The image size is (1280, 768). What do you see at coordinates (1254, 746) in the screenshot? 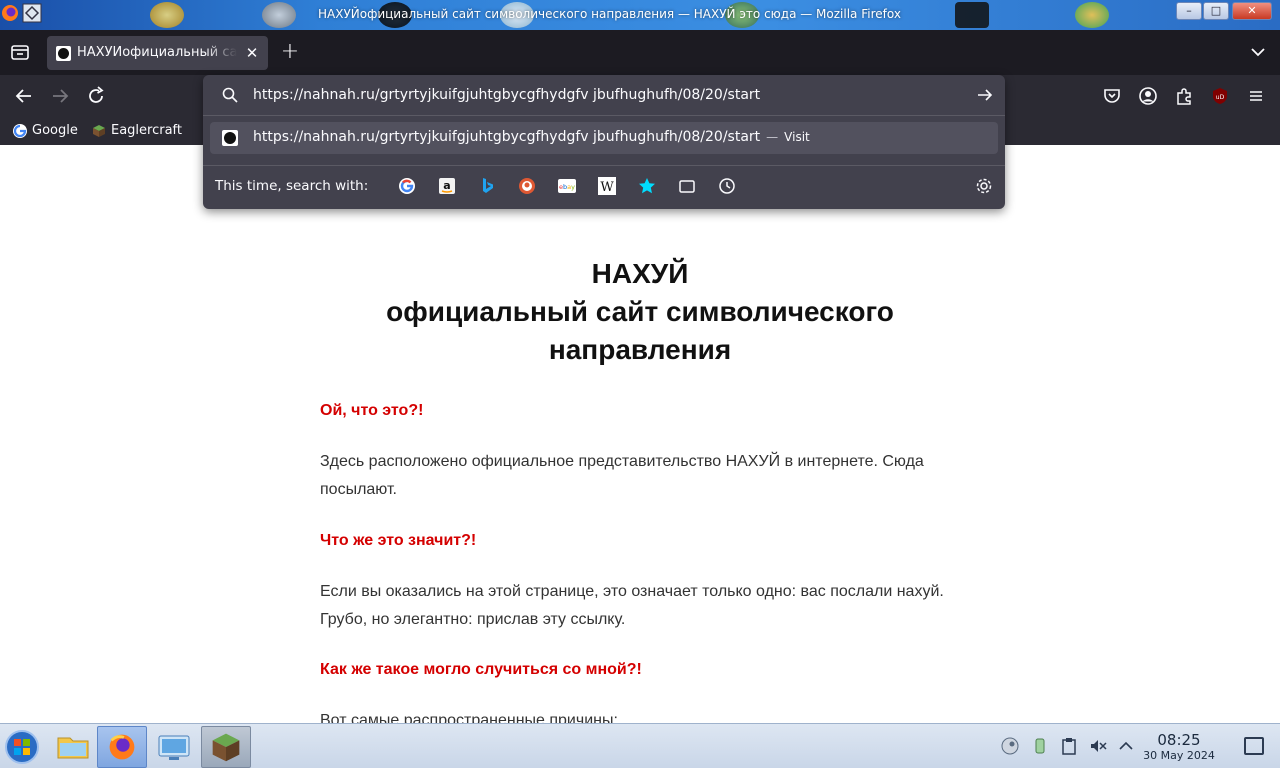
I see `show-desktop-icon` at bounding box center [1254, 746].